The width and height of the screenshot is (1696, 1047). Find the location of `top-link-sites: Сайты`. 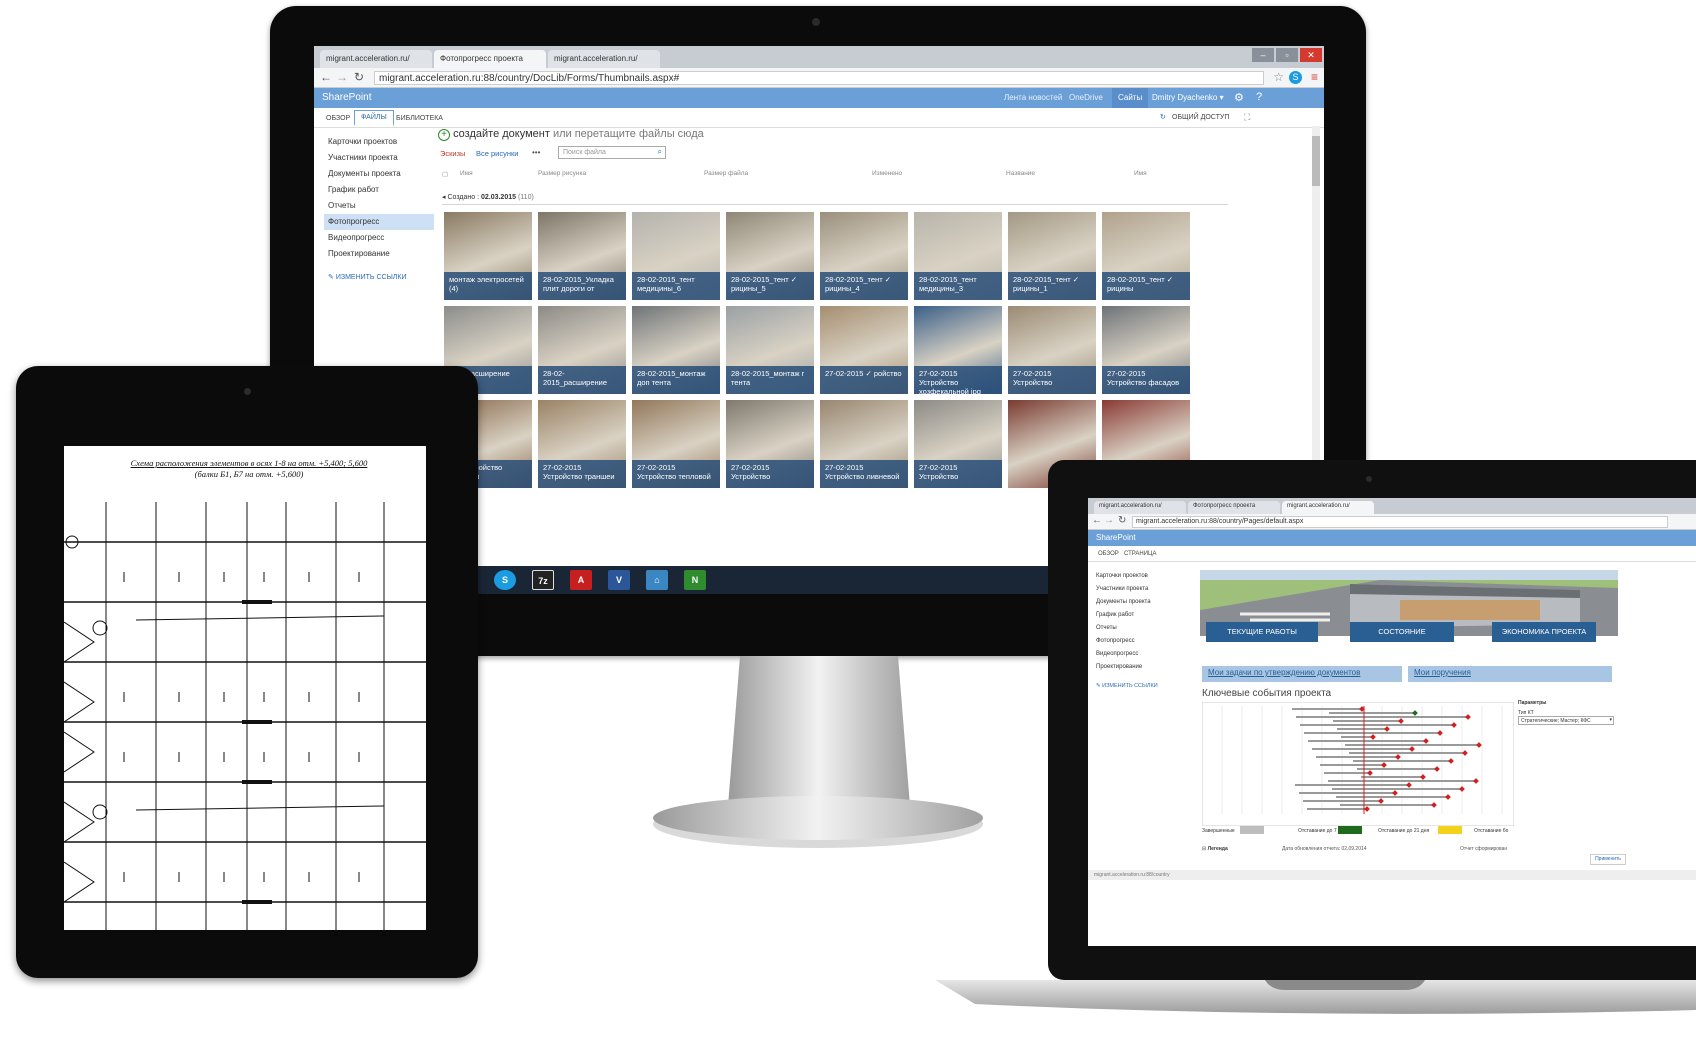

top-link-sites: Сайты is located at coordinates (1130, 98).